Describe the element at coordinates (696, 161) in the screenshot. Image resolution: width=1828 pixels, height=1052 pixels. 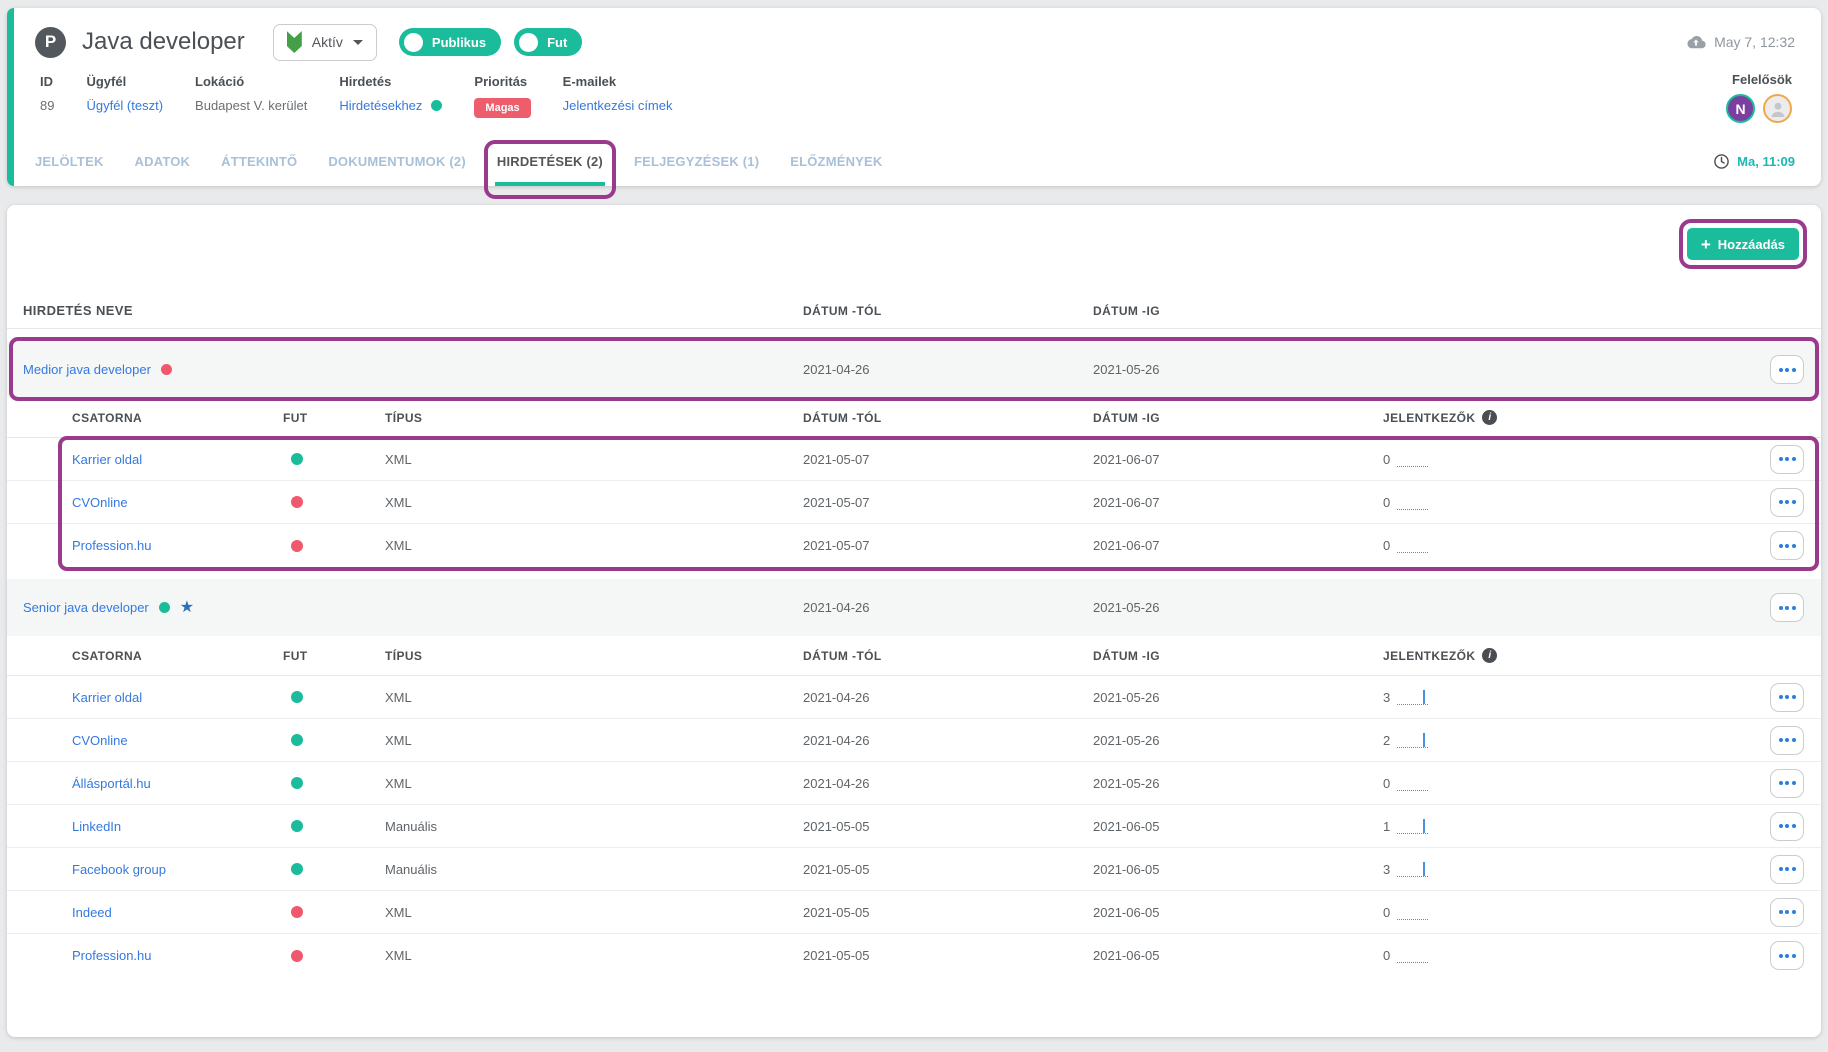
I see `tab-feljegyz-sek-1-: FELJEGYZÉSEK (1)` at that location.